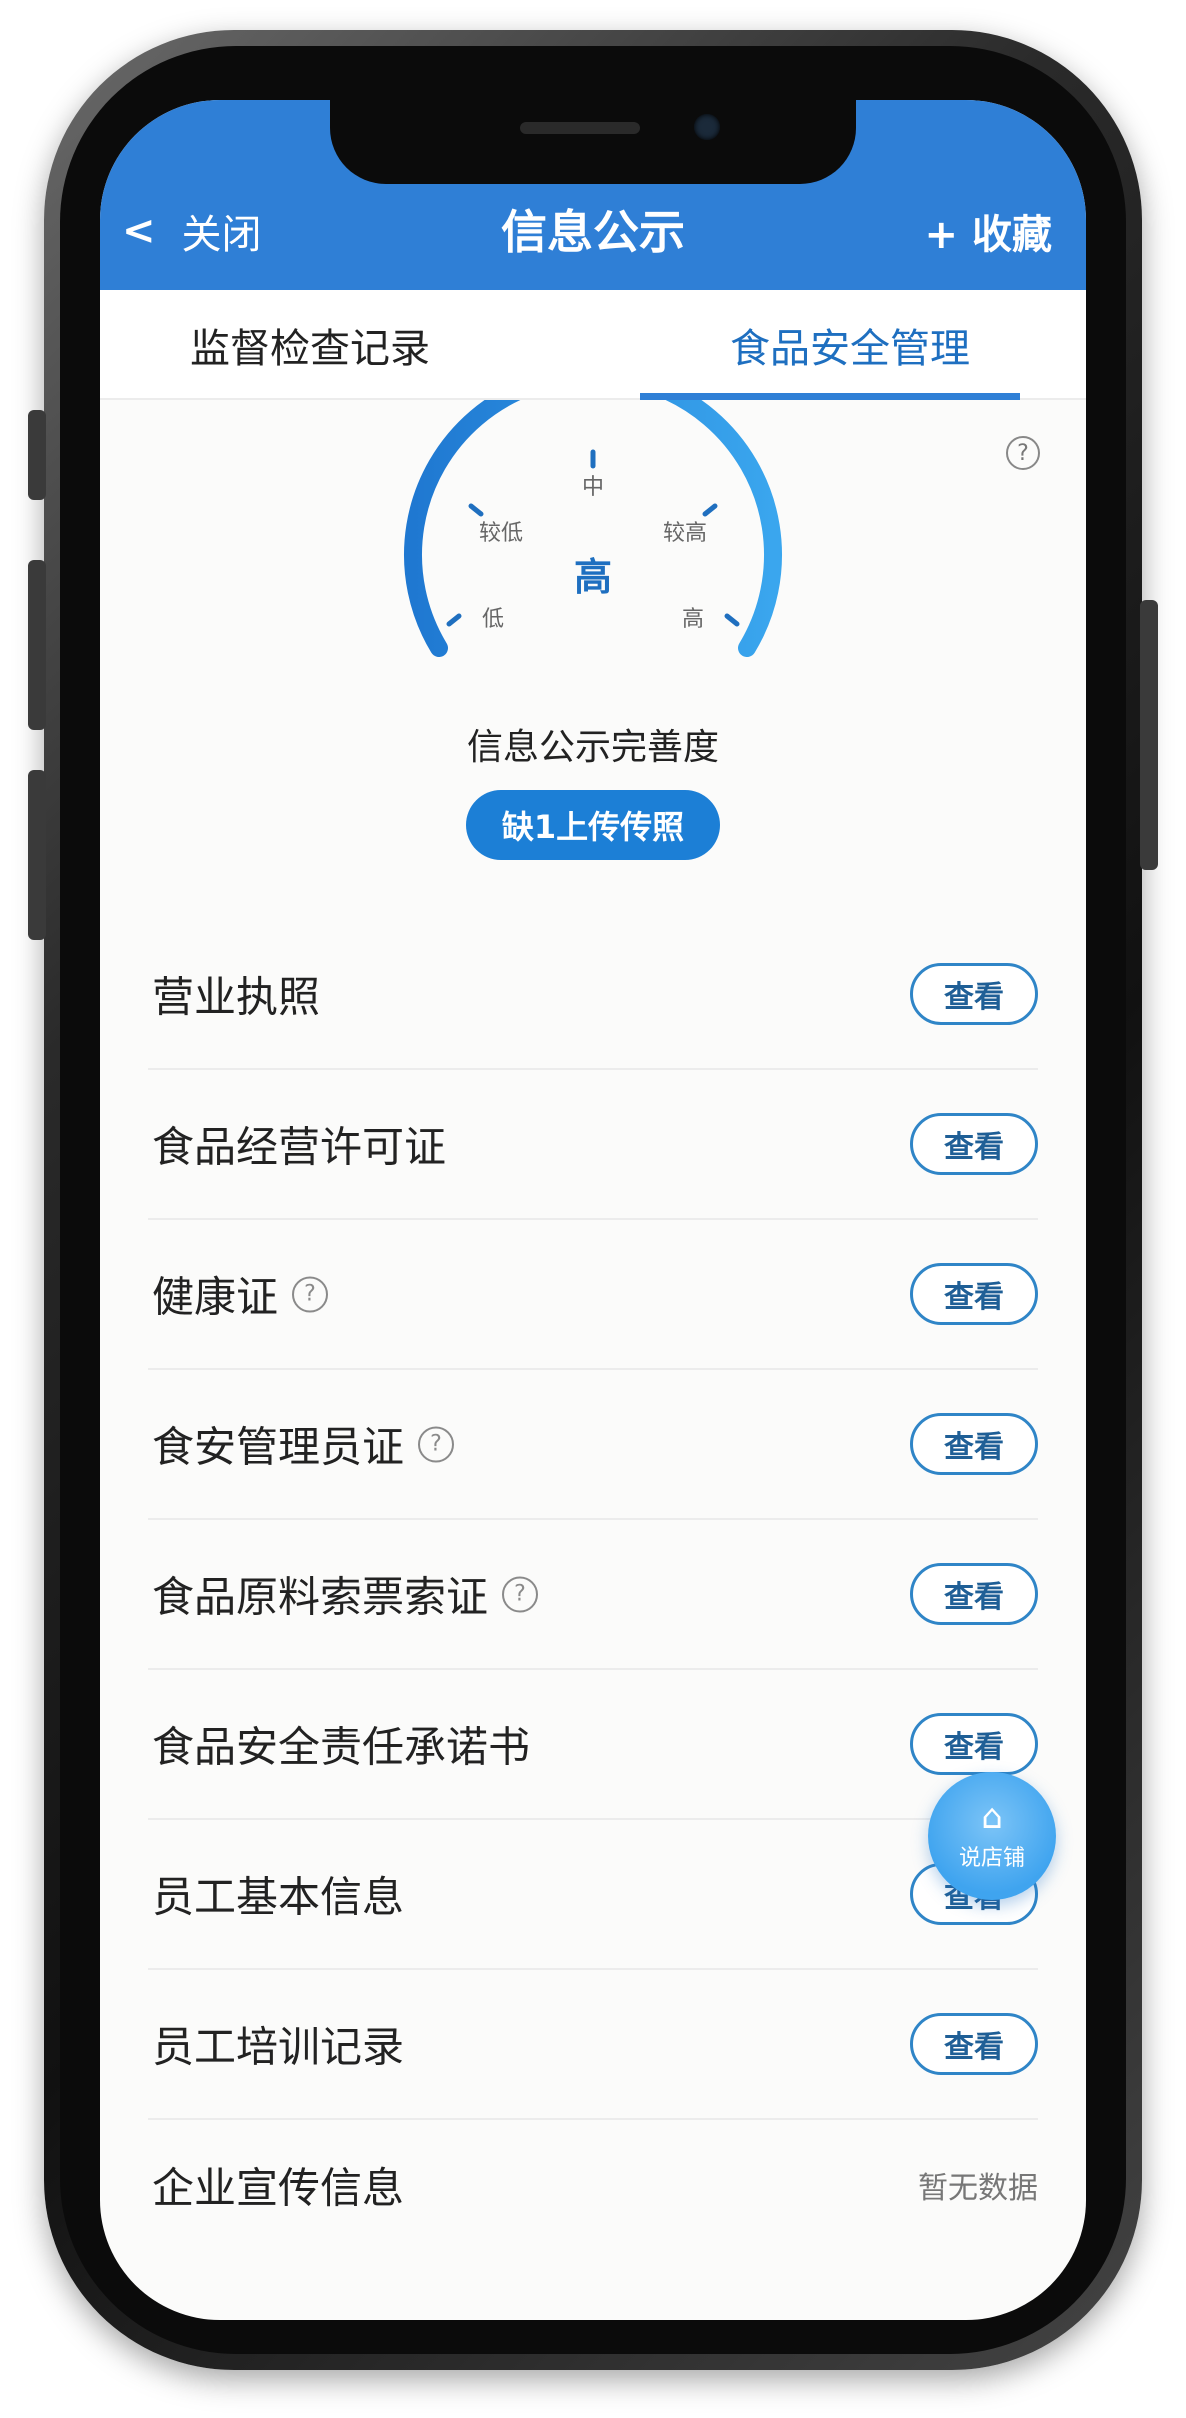  Describe the element at coordinates (341, 1747) in the screenshot. I see `list-item-text: 食品安全责任承诺书` at that location.